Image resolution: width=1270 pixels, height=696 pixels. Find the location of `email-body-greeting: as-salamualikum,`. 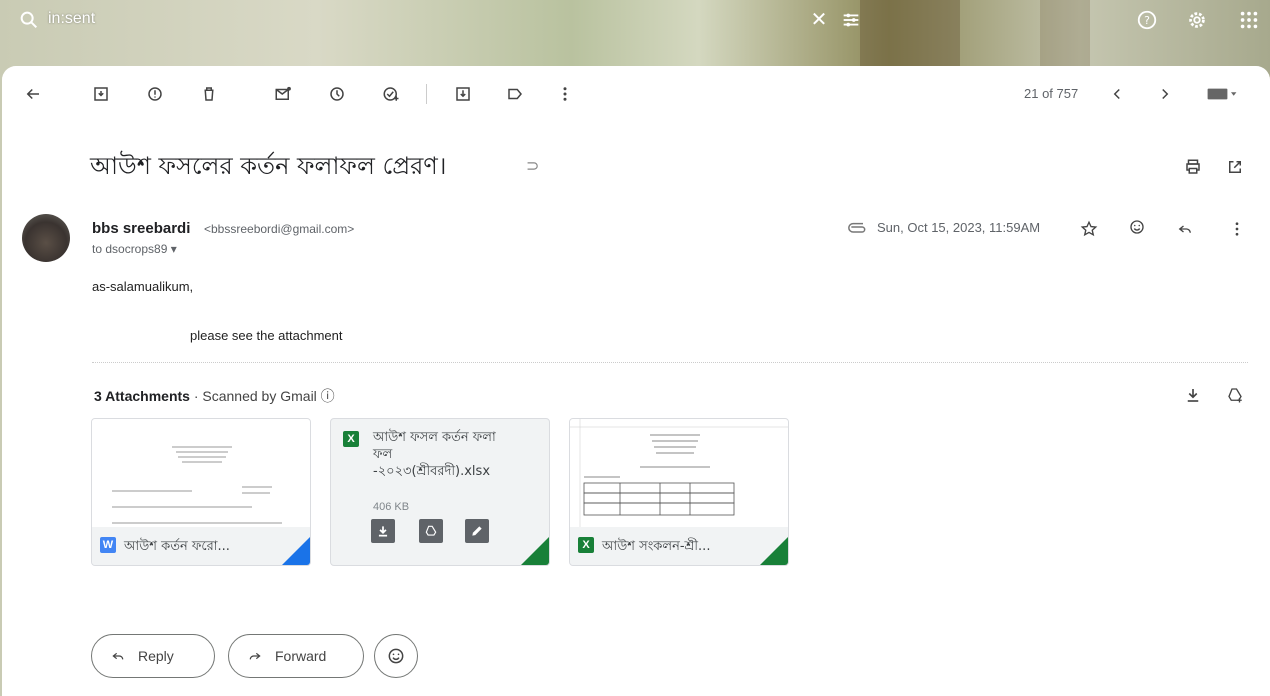

email-body-greeting: as-salamualikum, is located at coordinates (143, 286).